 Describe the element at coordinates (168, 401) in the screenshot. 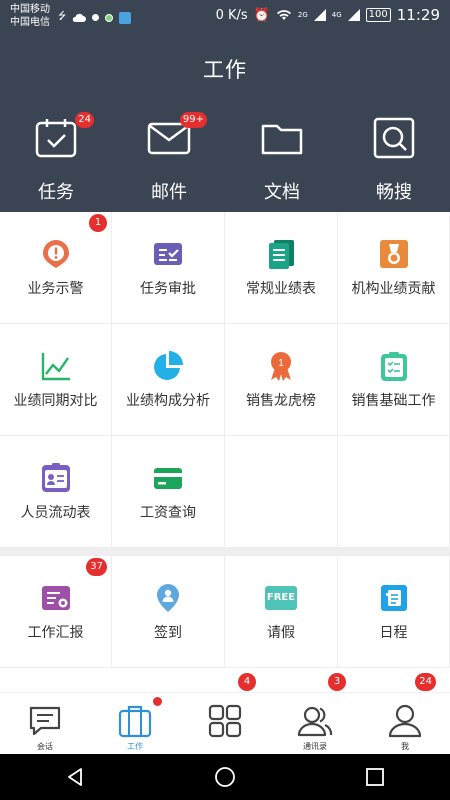

I see `app-label: 业绩构成分析` at that location.